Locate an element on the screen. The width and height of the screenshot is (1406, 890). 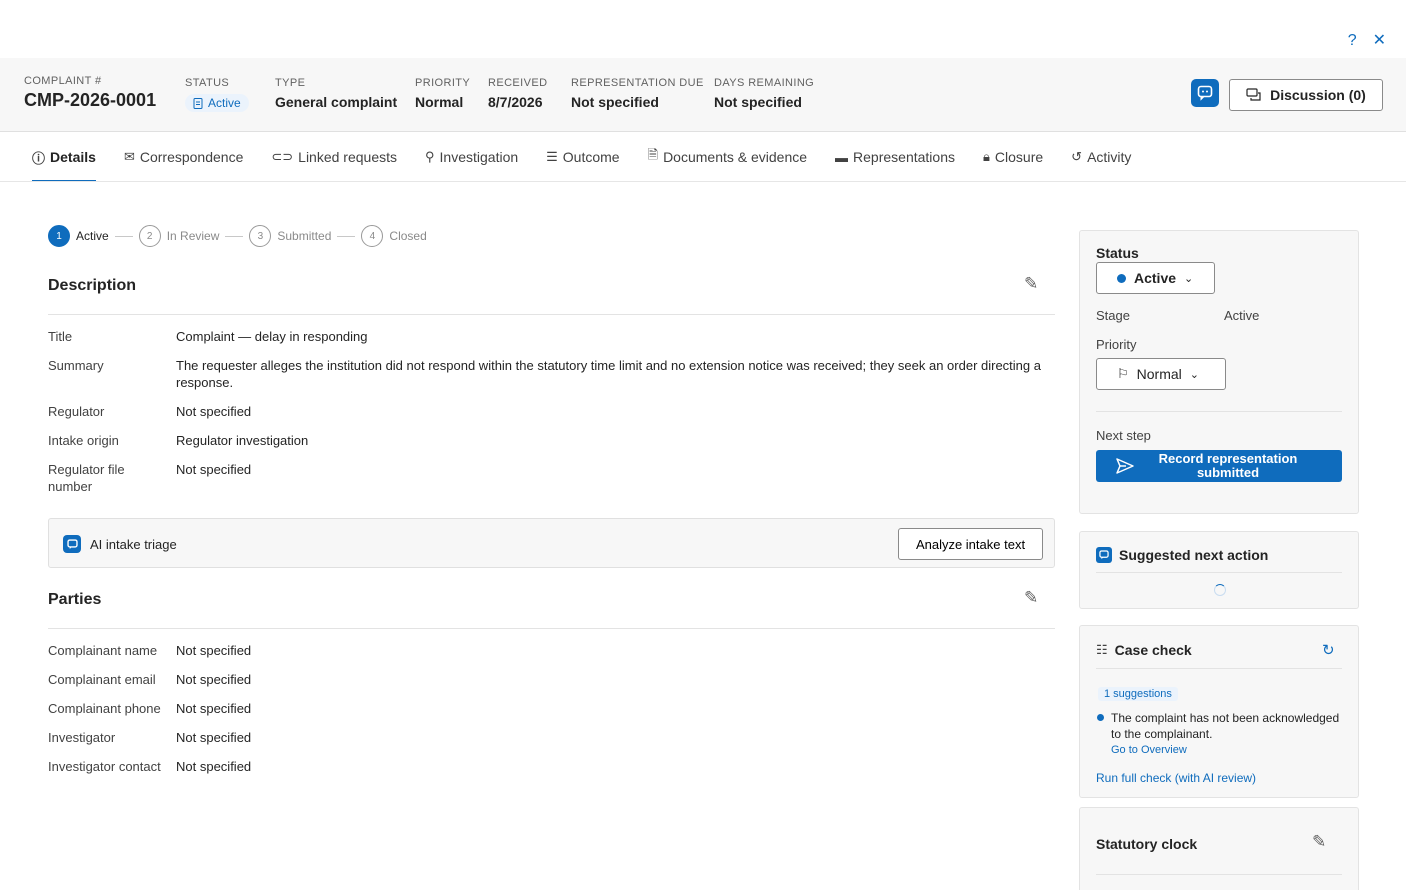
discussion-label: Discussion (0) is located at coordinates (1318, 95).